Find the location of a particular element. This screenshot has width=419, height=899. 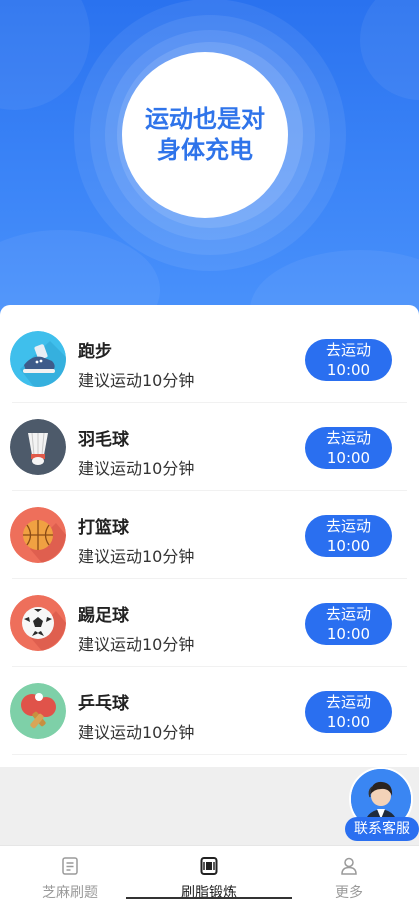

divider is located at coordinates (209, 754).